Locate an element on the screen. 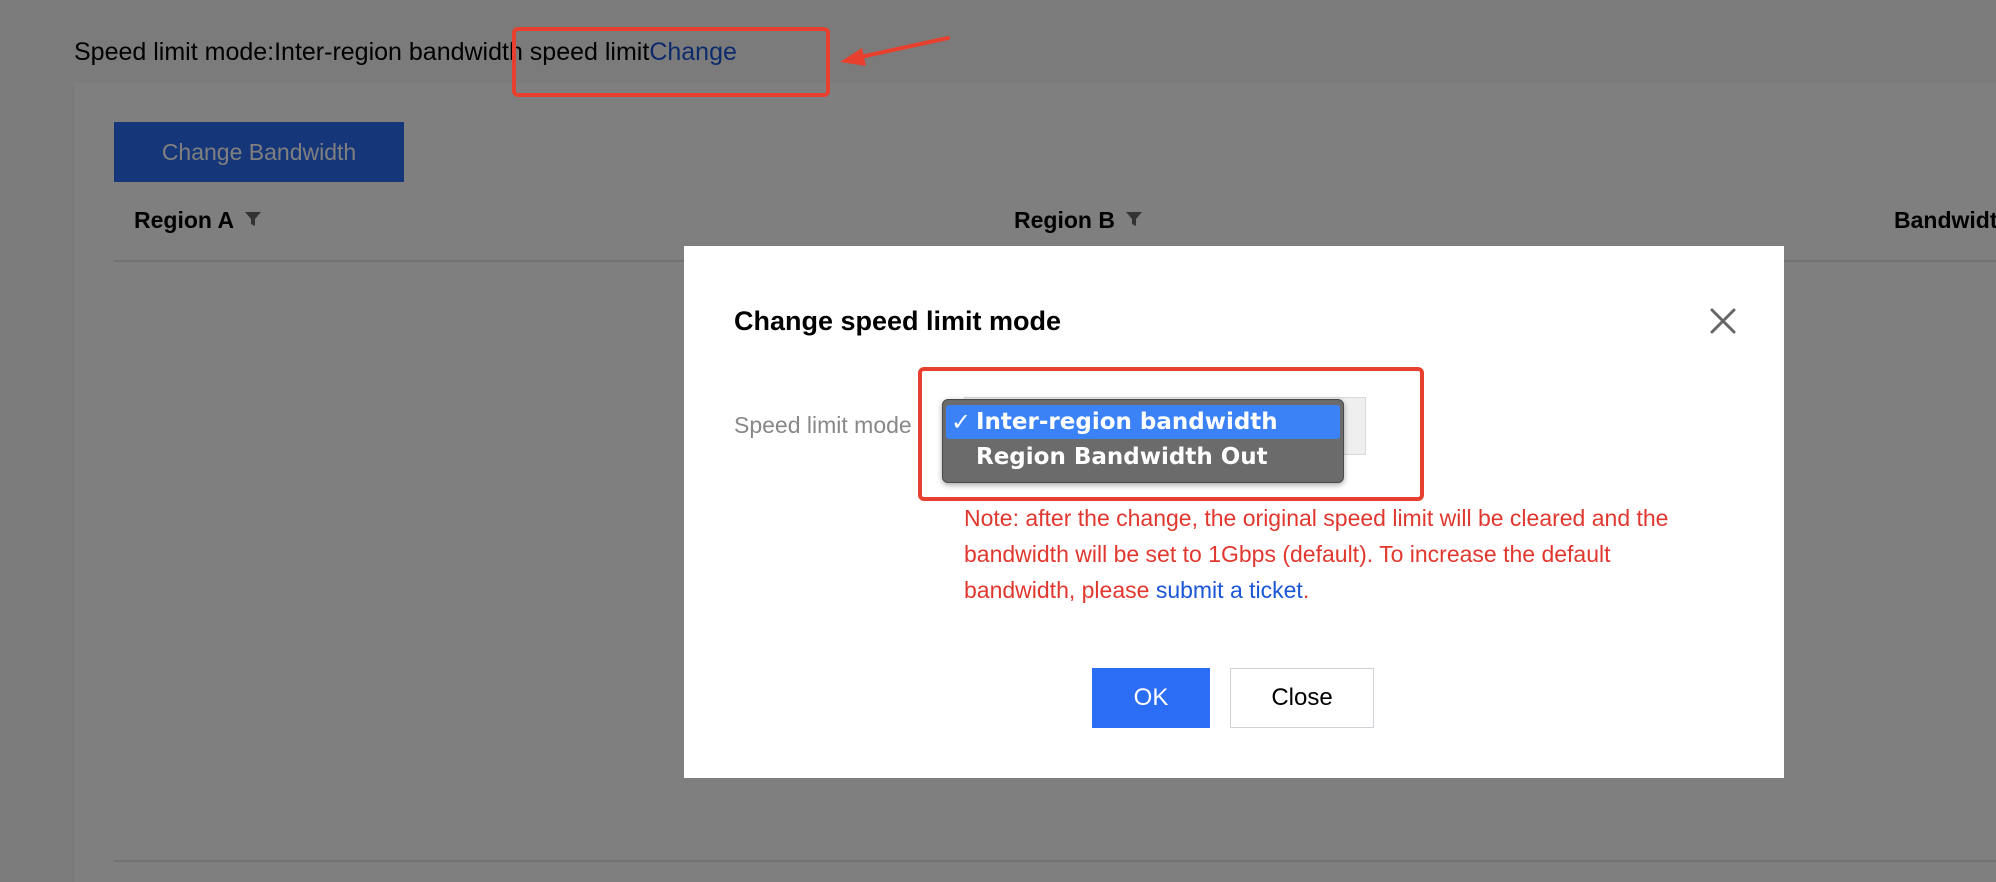 This screenshot has width=1996, height=882. annotation-arrow-icon is located at coordinates (896, 54).